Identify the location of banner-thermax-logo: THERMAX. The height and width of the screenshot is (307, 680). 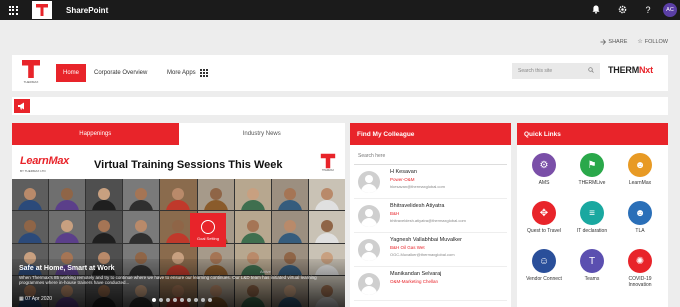
(328, 164).